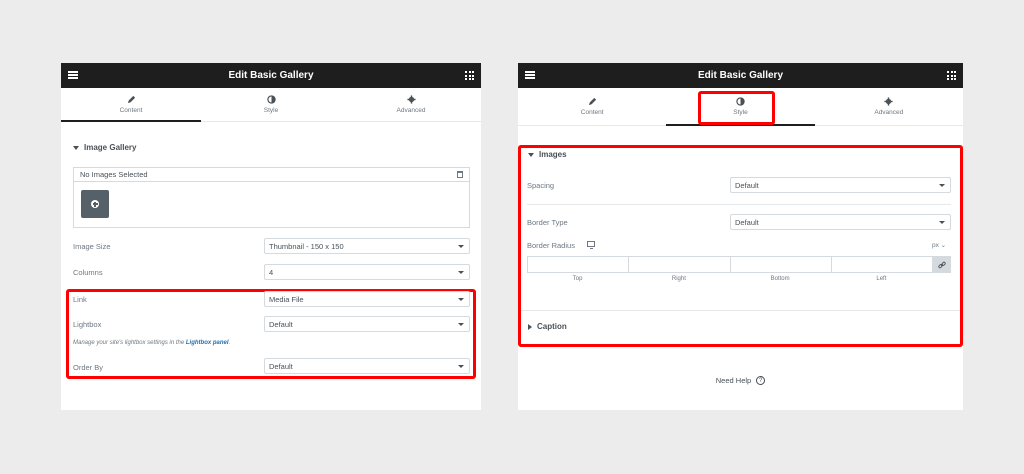 This screenshot has height=474, width=1024. Describe the element at coordinates (207, 343) in the screenshot. I see `lightbox-panel-link: Lightbox panel` at that location.